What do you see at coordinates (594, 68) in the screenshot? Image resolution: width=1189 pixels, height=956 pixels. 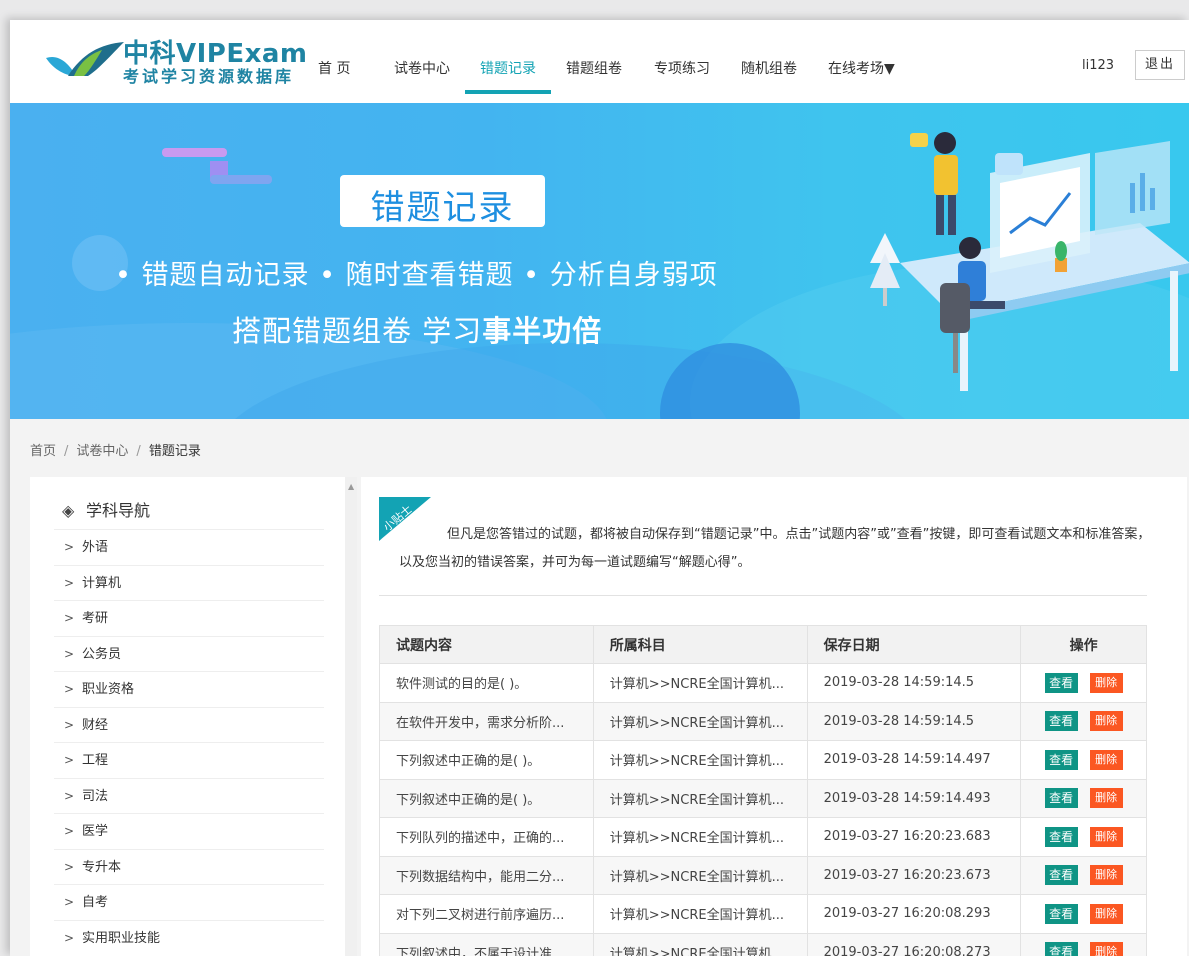 I see `nav-wrong-paper: 错题组卷` at bounding box center [594, 68].